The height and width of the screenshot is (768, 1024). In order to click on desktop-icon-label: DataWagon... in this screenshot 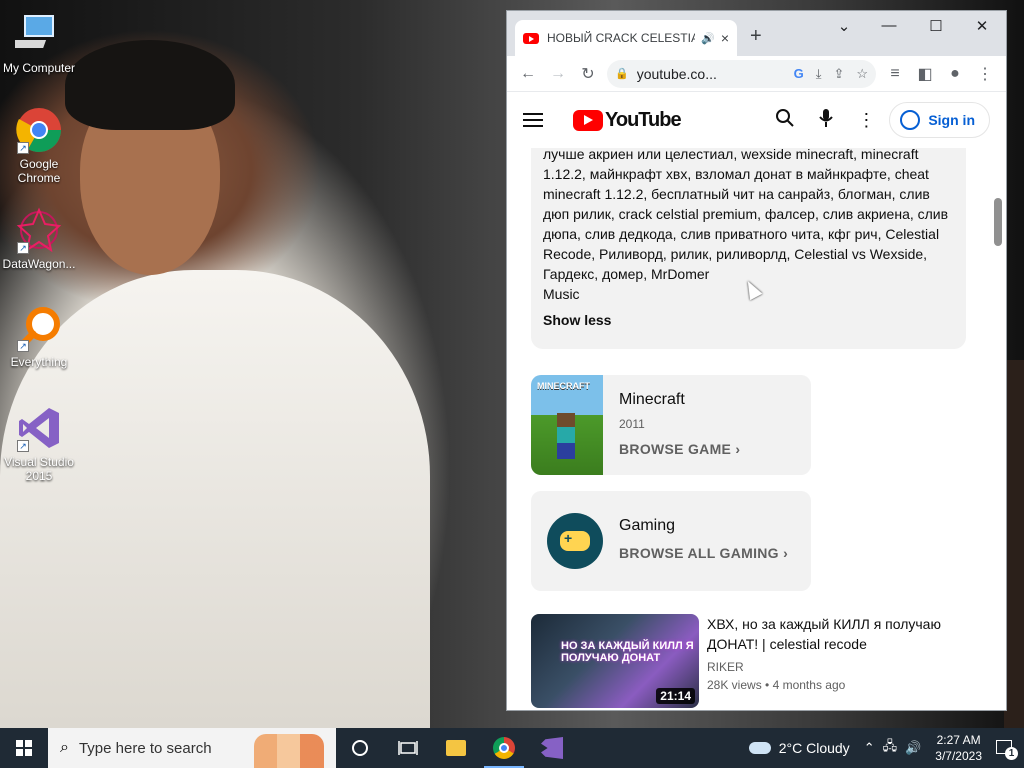, I will do `click(39, 264)`.